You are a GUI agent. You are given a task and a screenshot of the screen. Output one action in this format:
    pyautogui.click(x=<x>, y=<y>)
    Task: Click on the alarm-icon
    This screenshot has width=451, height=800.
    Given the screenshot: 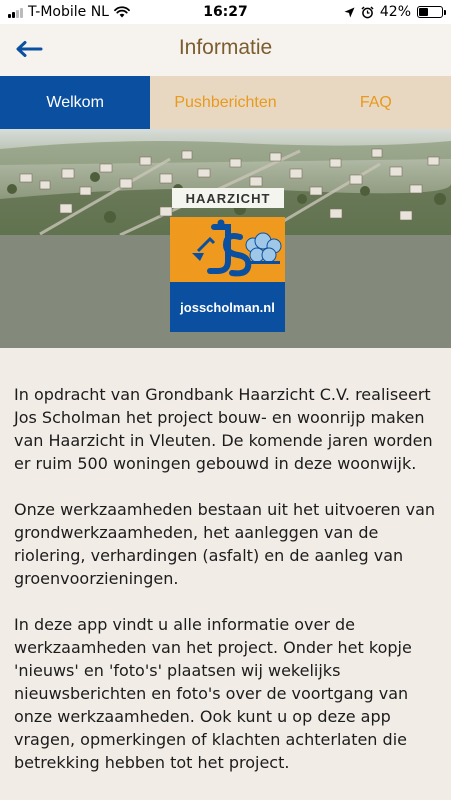 What is the action you would take?
    pyautogui.click(x=367, y=11)
    